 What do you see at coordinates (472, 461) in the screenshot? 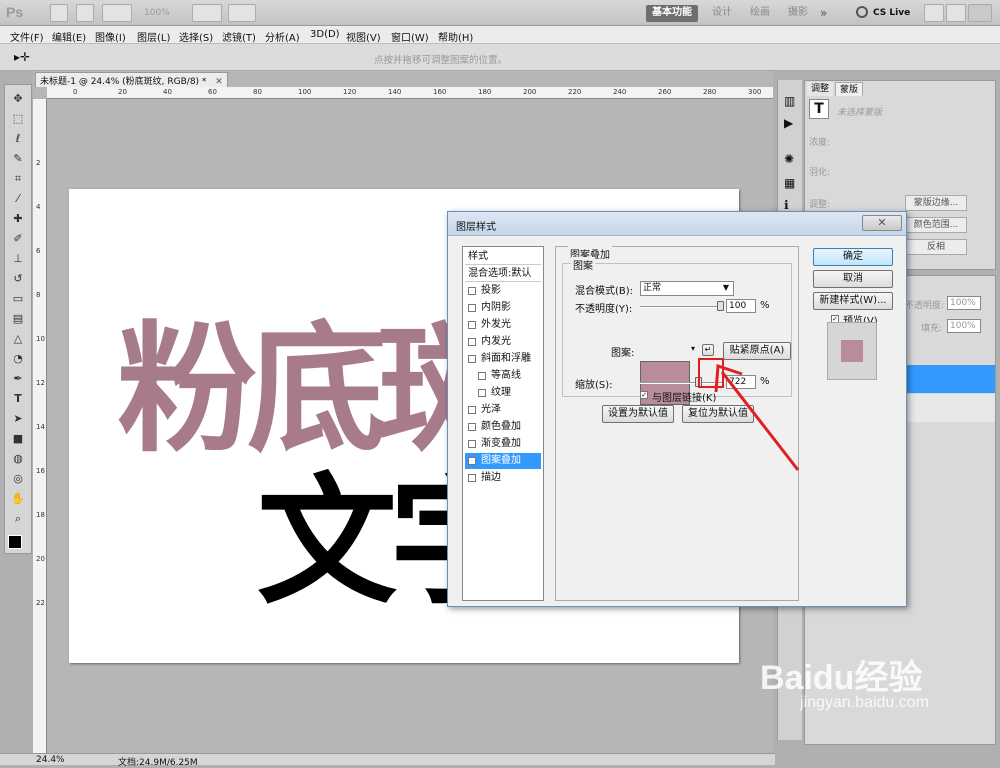
I see `style-item-checkbox: ✓` at bounding box center [472, 461].